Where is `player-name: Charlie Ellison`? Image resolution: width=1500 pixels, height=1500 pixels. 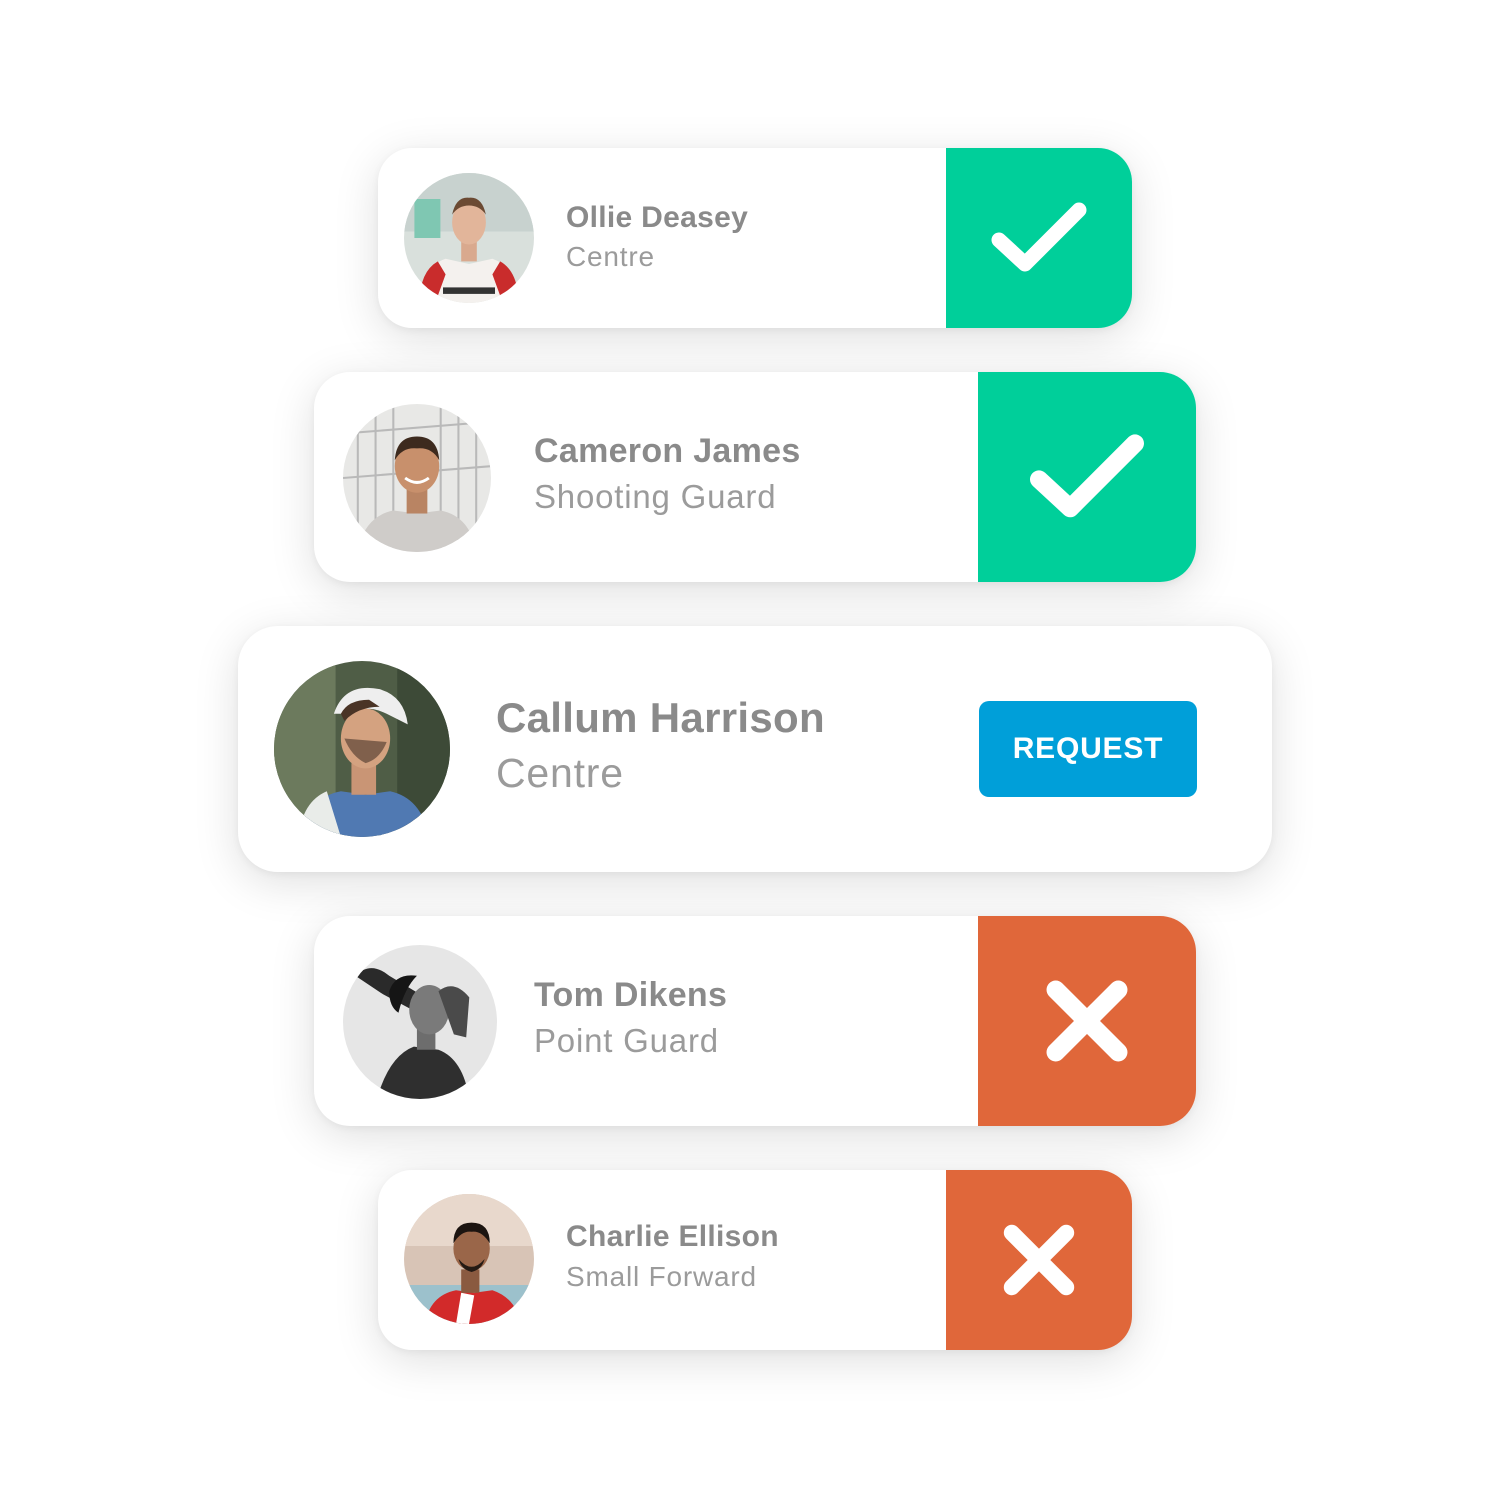 player-name: Charlie Ellison is located at coordinates (672, 1236).